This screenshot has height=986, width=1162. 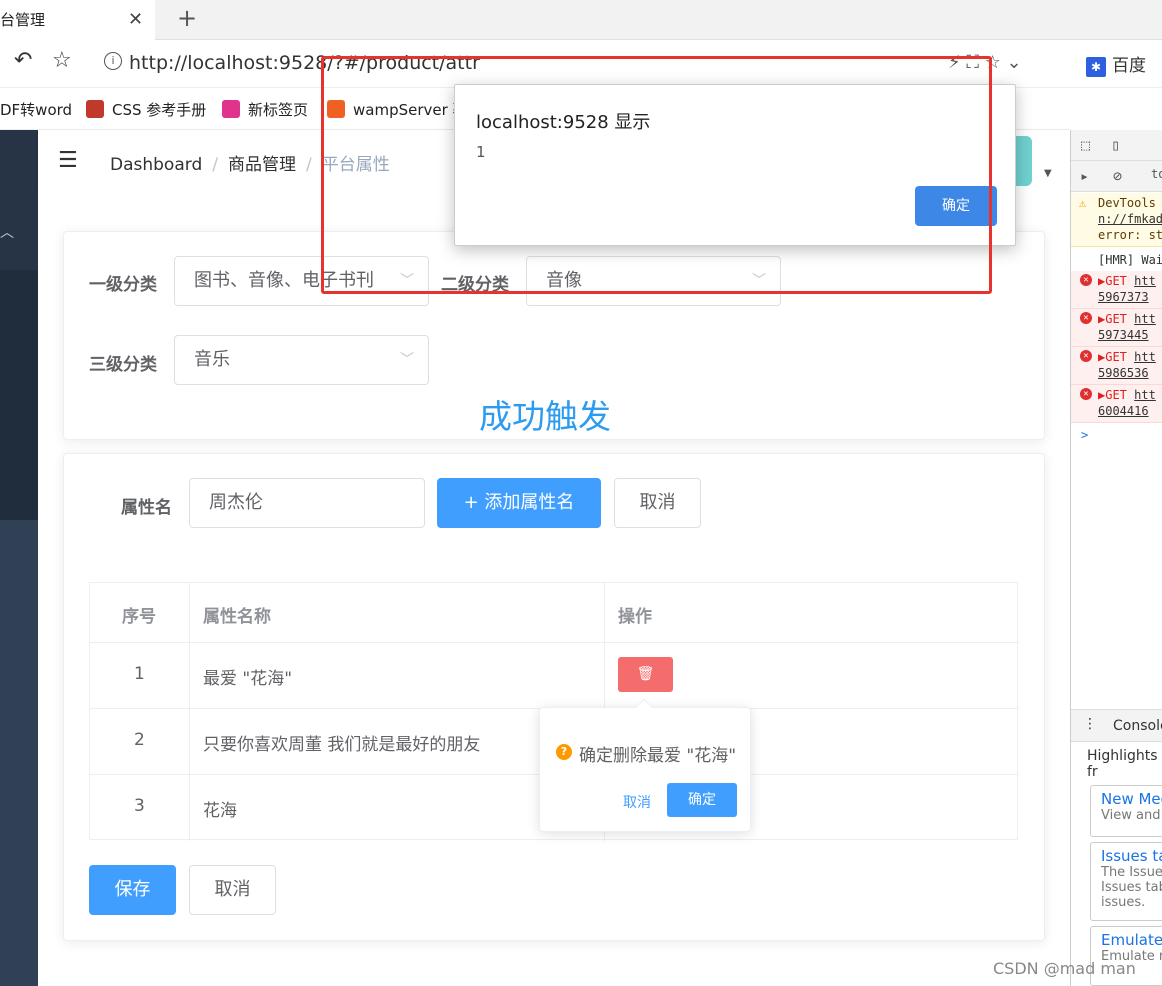 I want to click on card-desc: View and, so click(x=1131, y=815).